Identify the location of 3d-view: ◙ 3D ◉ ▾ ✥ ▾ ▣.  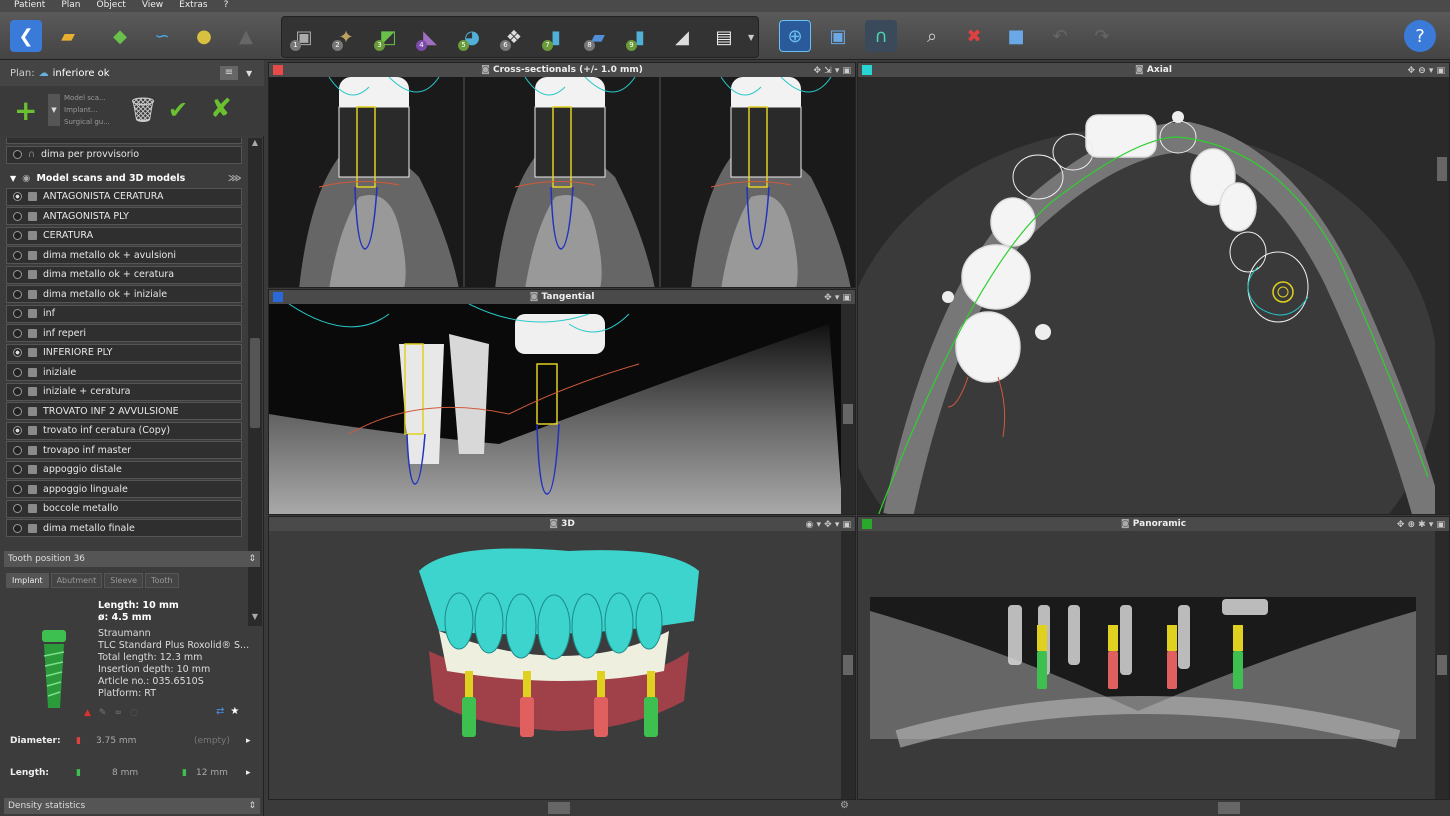
(562, 658).